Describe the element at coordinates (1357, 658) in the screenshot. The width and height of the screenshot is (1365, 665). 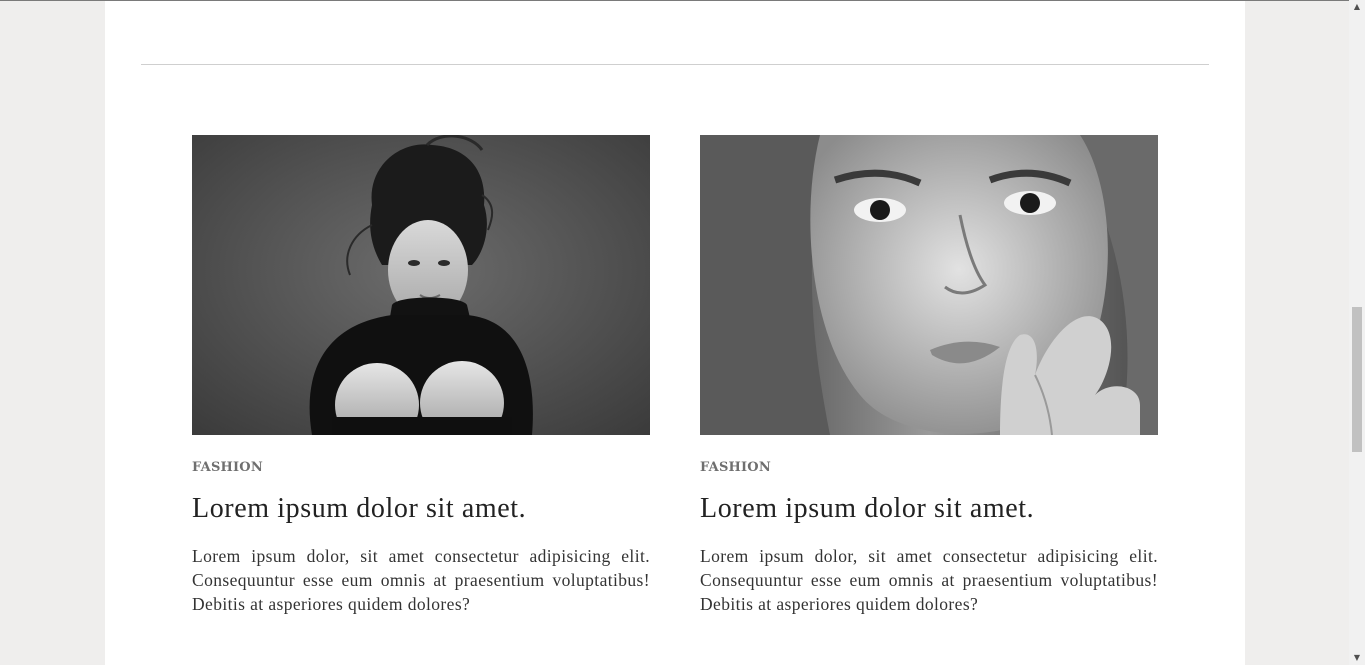
I see `scroll-down-arrow-icon: ▼` at that location.